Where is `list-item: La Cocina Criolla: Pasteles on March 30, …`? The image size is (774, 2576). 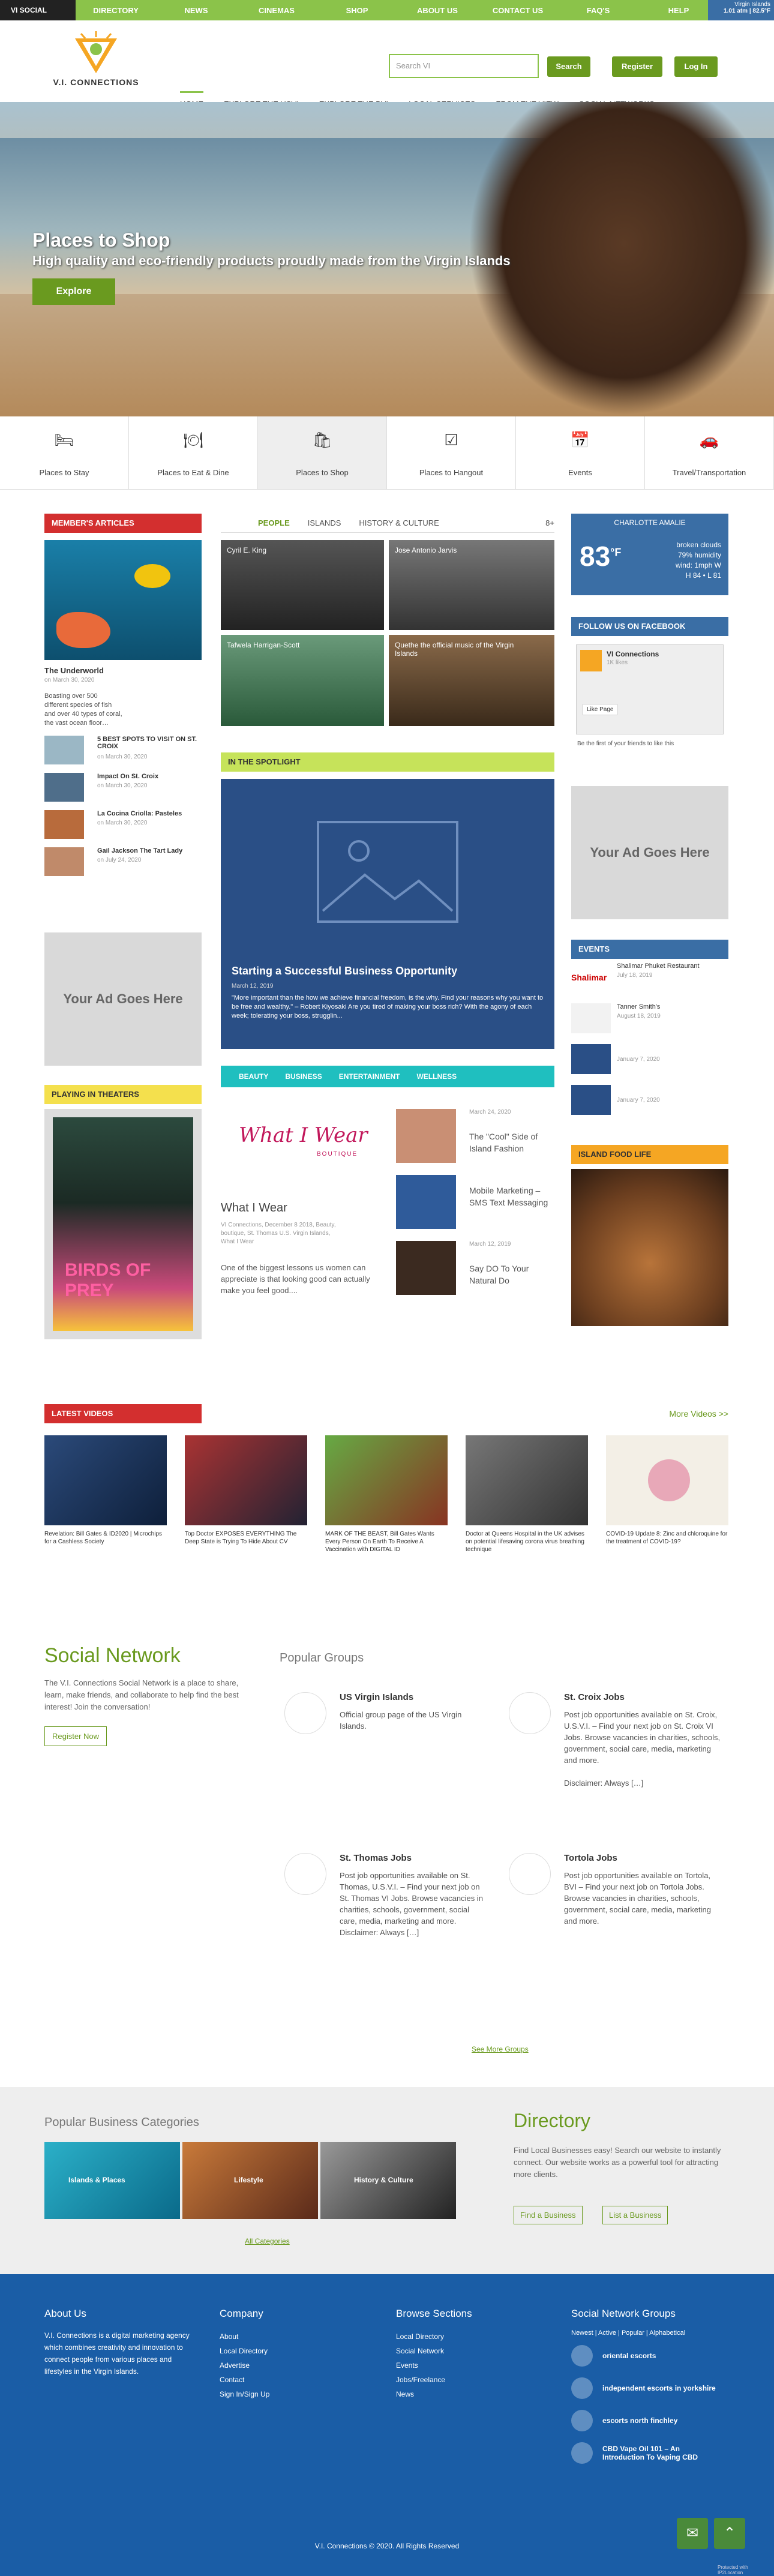
list-item: La Cocina Criolla: Pasteles on March 30, … is located at coordinates (123, 826).